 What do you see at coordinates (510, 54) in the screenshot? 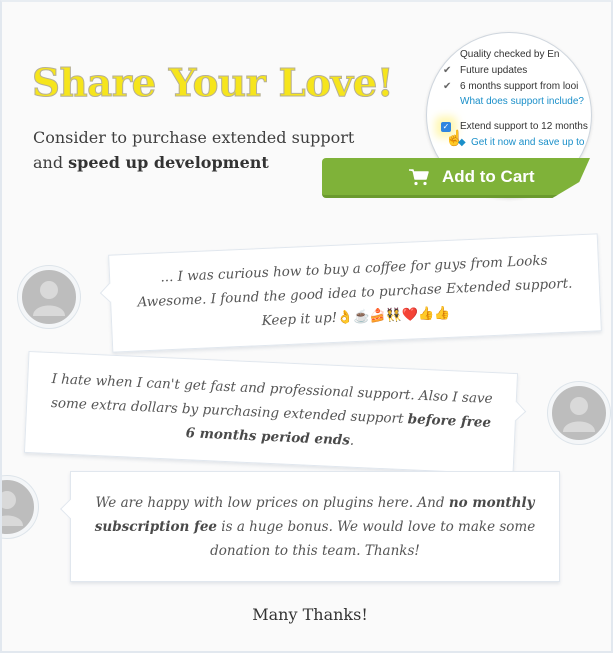
I see `quality-checked-line: Quality checked by En` at bounding box center [510, 54].